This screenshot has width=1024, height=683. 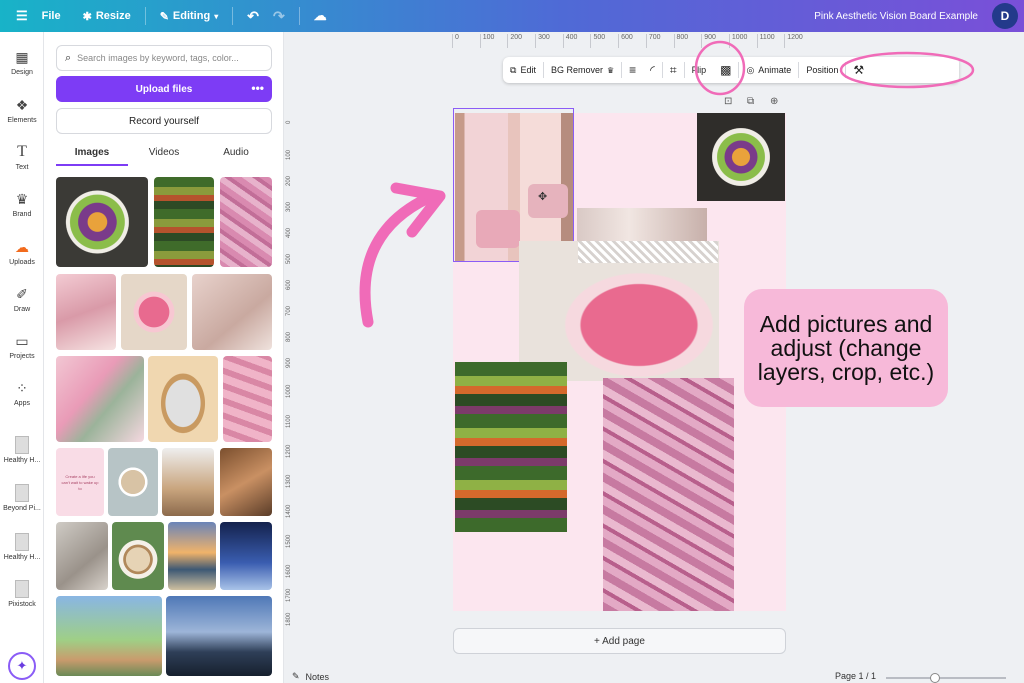 What do you see at coordinates (246, 222) in the screenshot?
I see `image-thumb-pink-money` at bounding box center [246, 222].